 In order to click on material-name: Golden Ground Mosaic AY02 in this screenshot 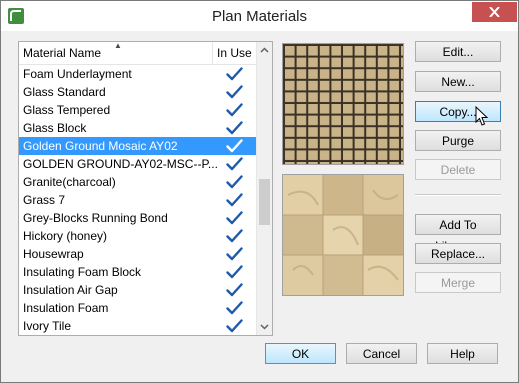, I will do `click(100, 146)`.